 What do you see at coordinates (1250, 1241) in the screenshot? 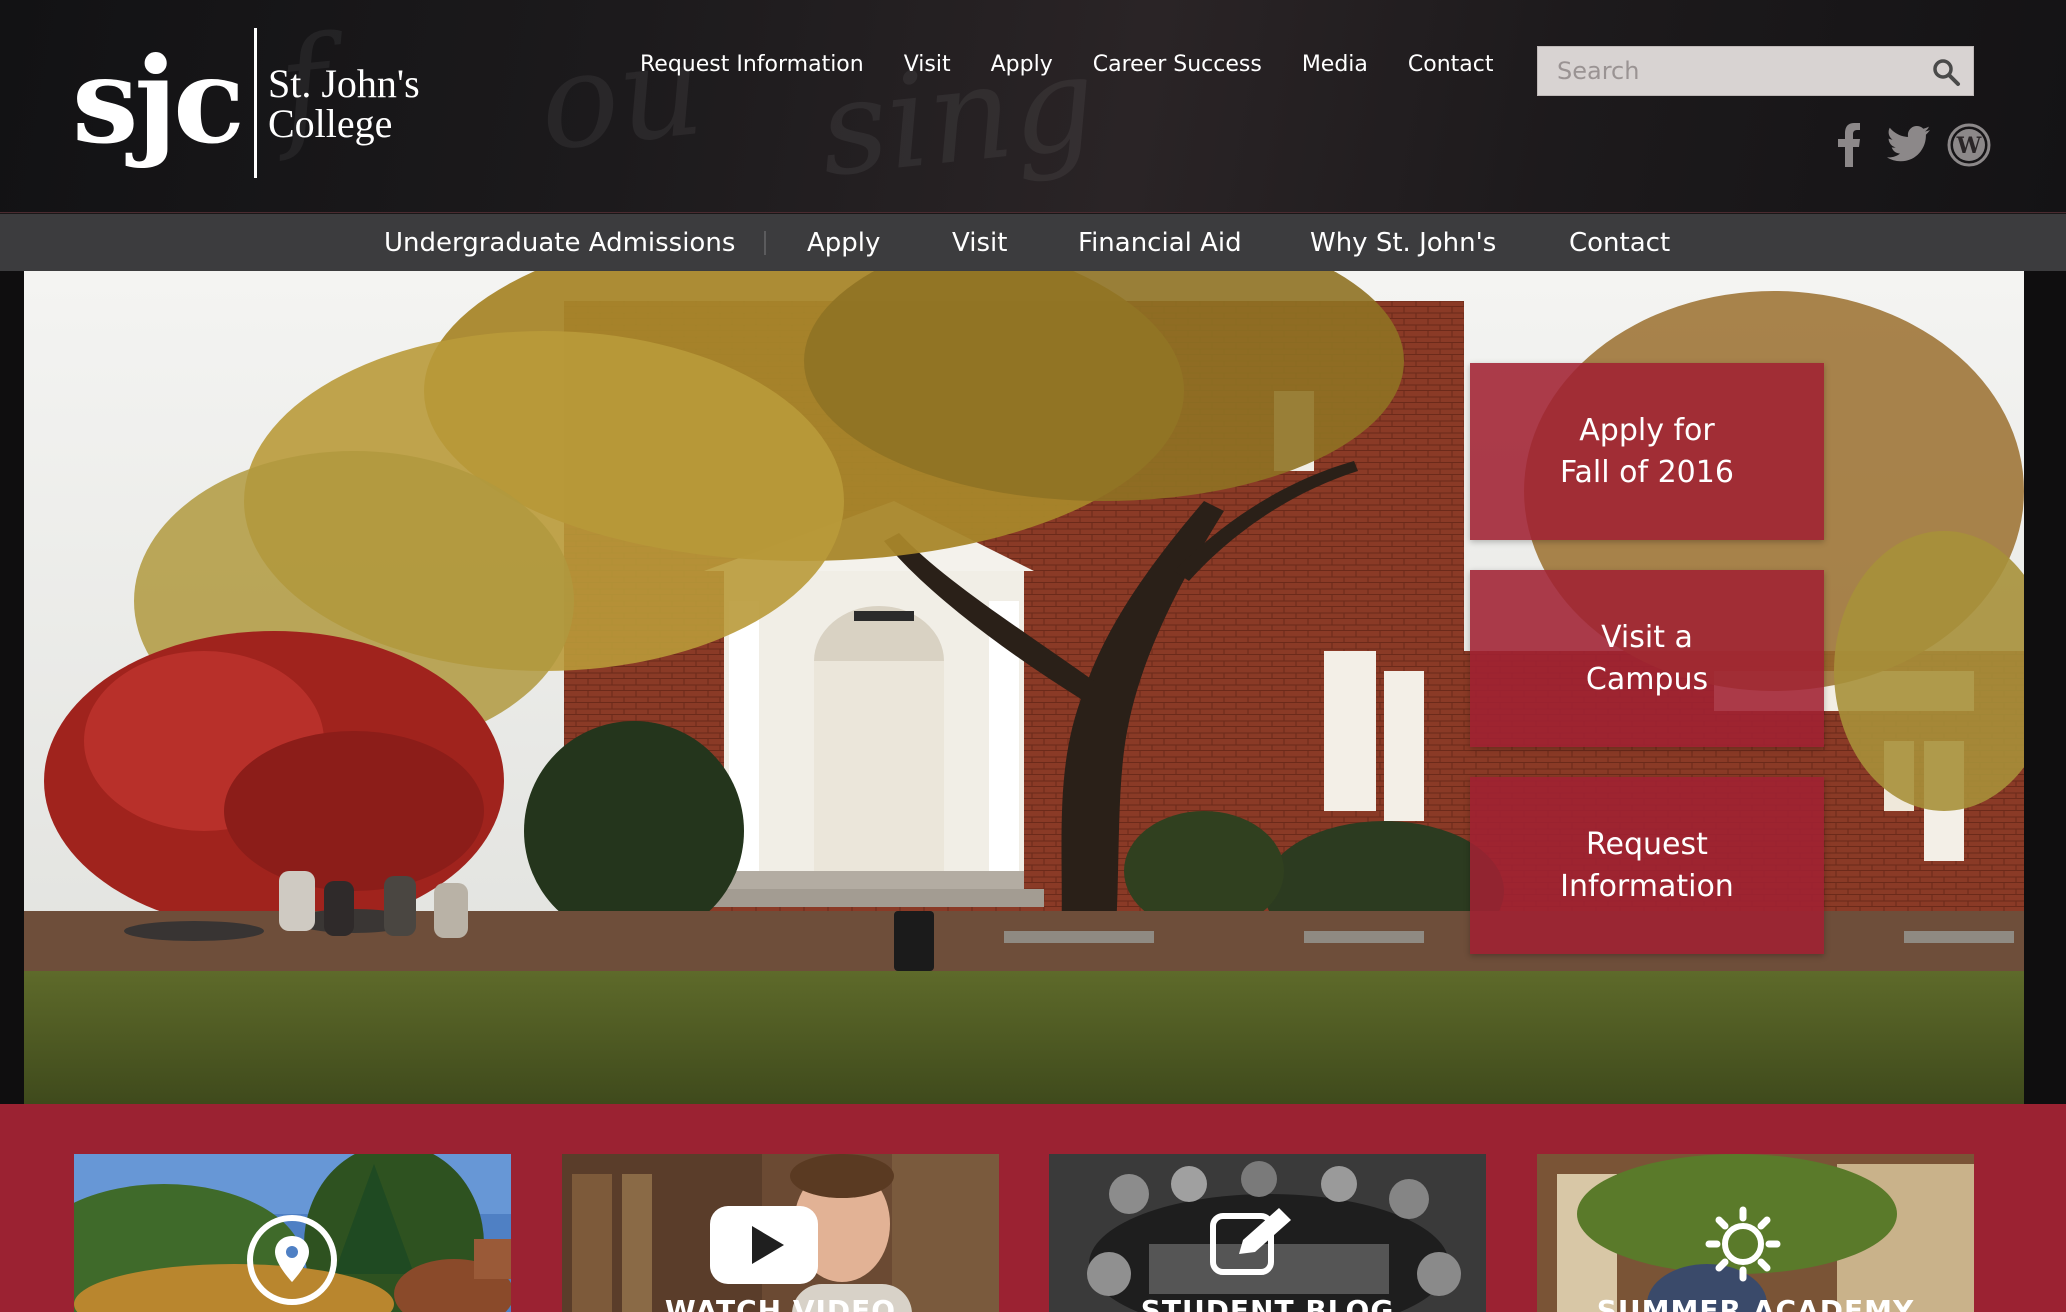
I see `pencil-icon` at bounding box center [1250, 1241].